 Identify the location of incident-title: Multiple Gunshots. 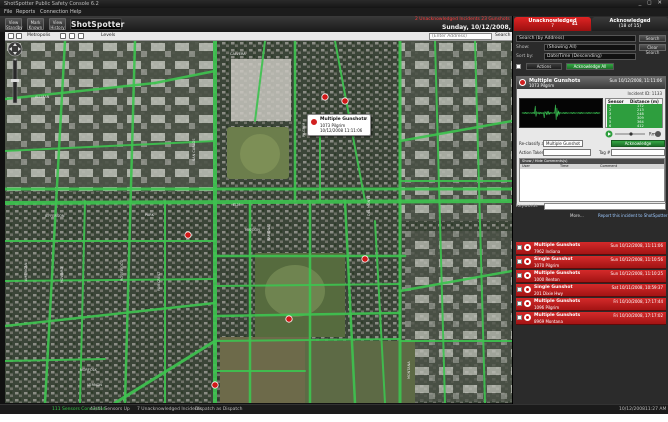
(557, 245).